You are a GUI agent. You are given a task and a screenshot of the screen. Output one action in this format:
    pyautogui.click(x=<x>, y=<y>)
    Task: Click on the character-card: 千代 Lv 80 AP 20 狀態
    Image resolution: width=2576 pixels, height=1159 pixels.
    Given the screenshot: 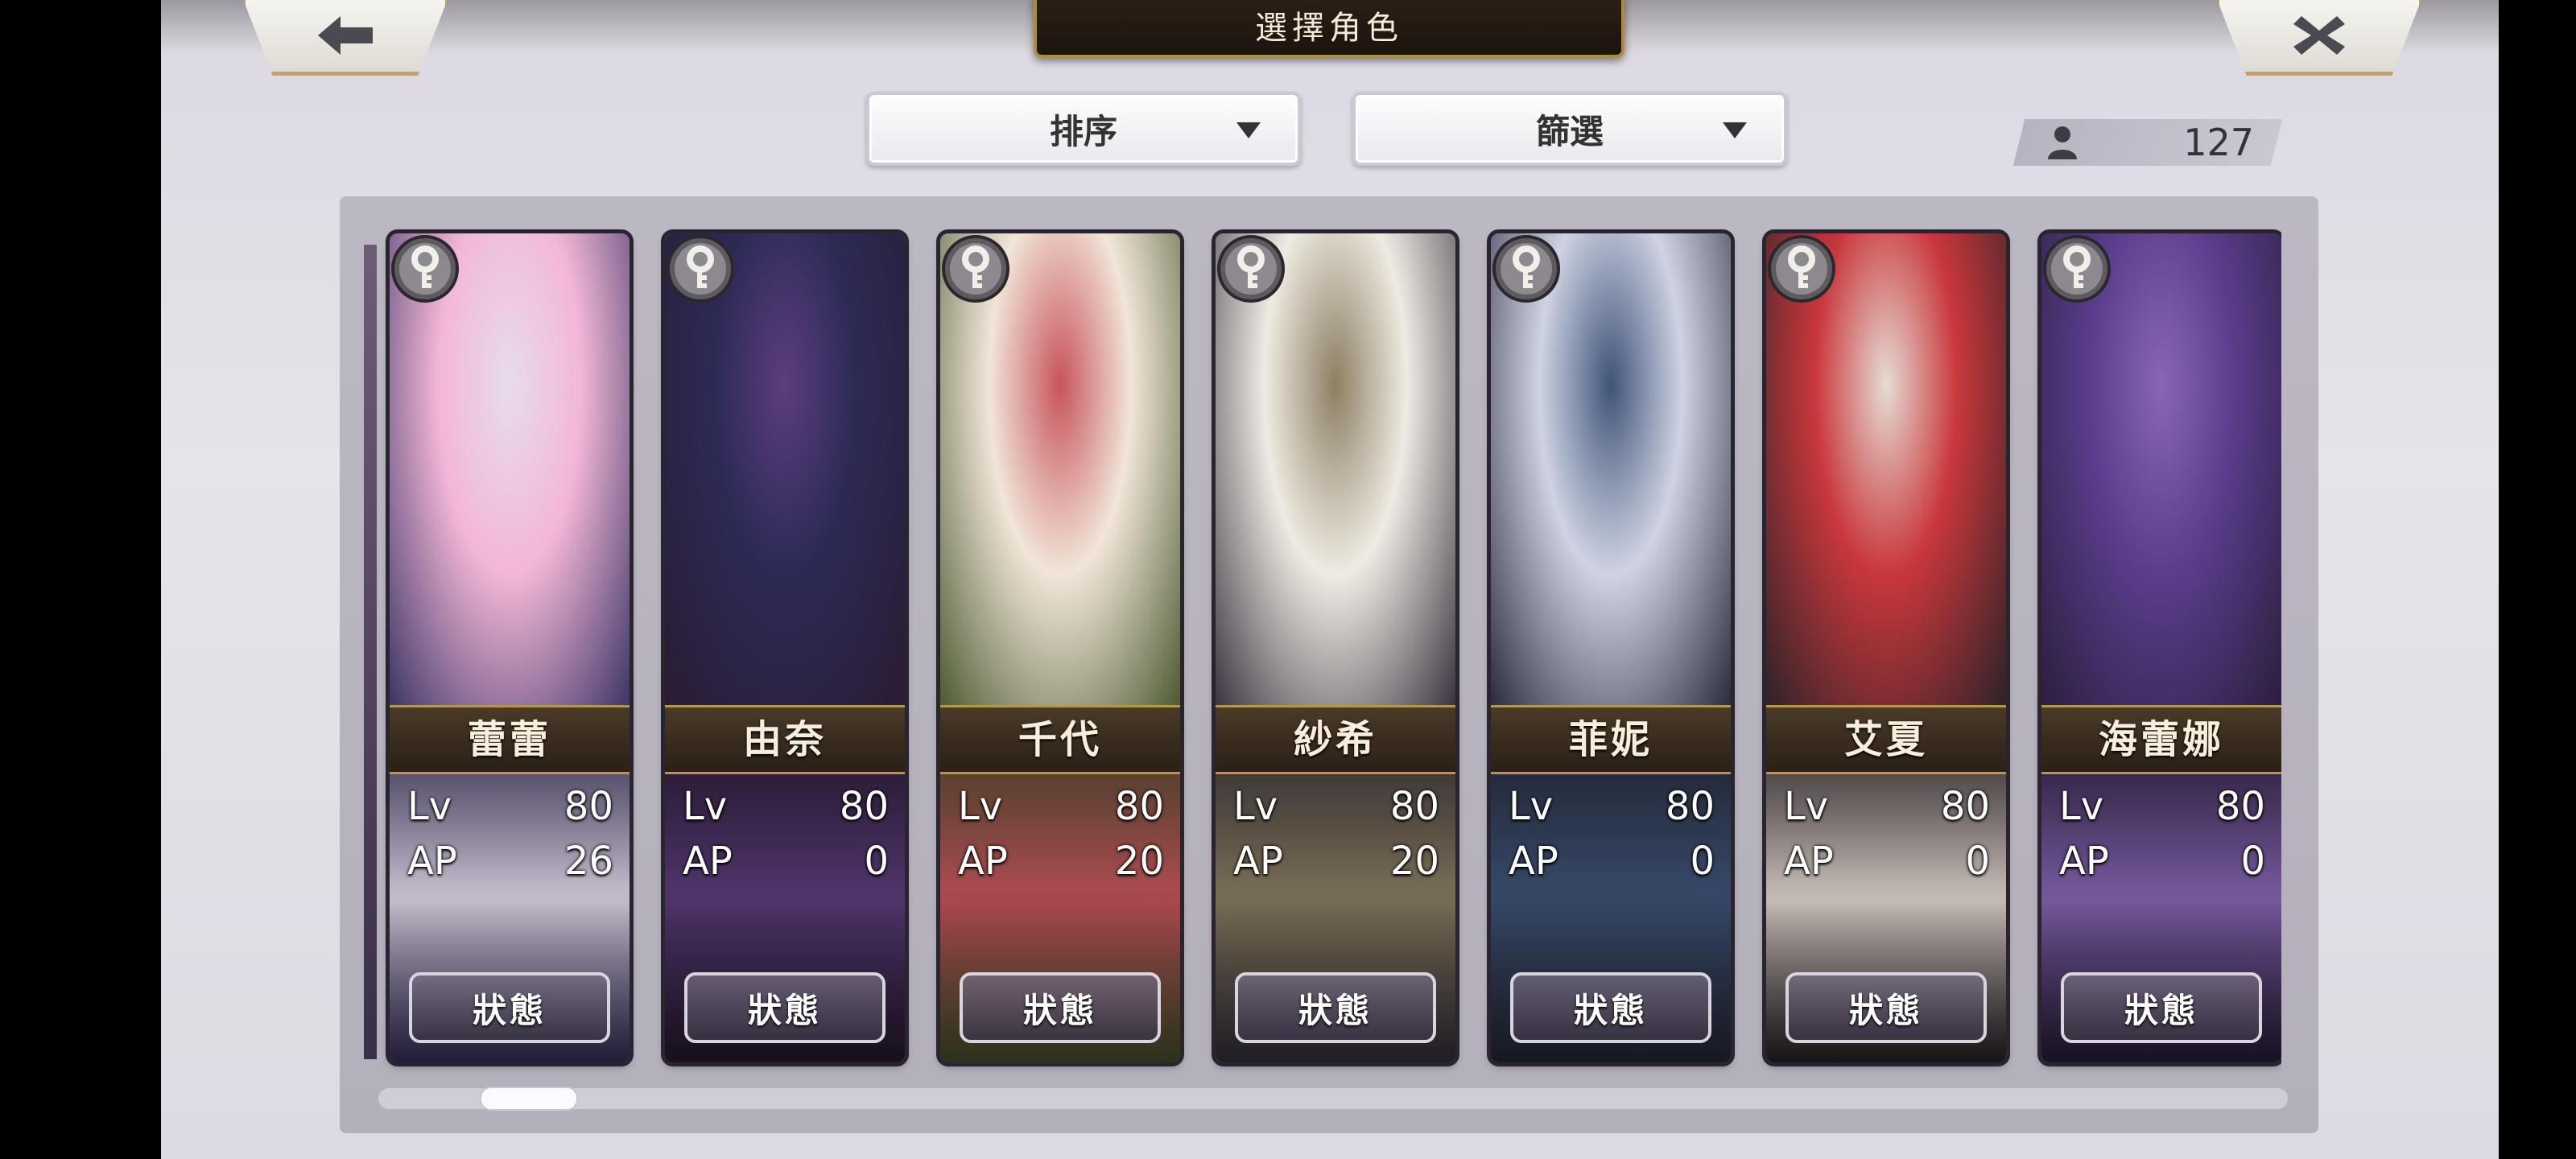 What is the action you would take?
    pyautogui.click(x=1060, y=647)
    